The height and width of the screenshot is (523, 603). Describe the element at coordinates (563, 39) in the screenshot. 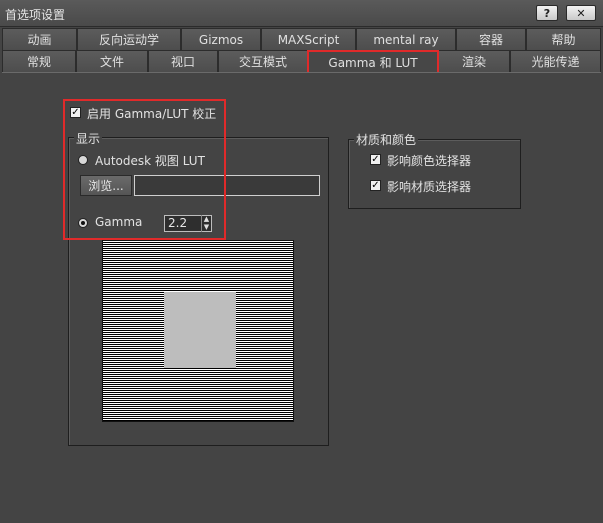

I see `tab-help: 帮助` at that location.